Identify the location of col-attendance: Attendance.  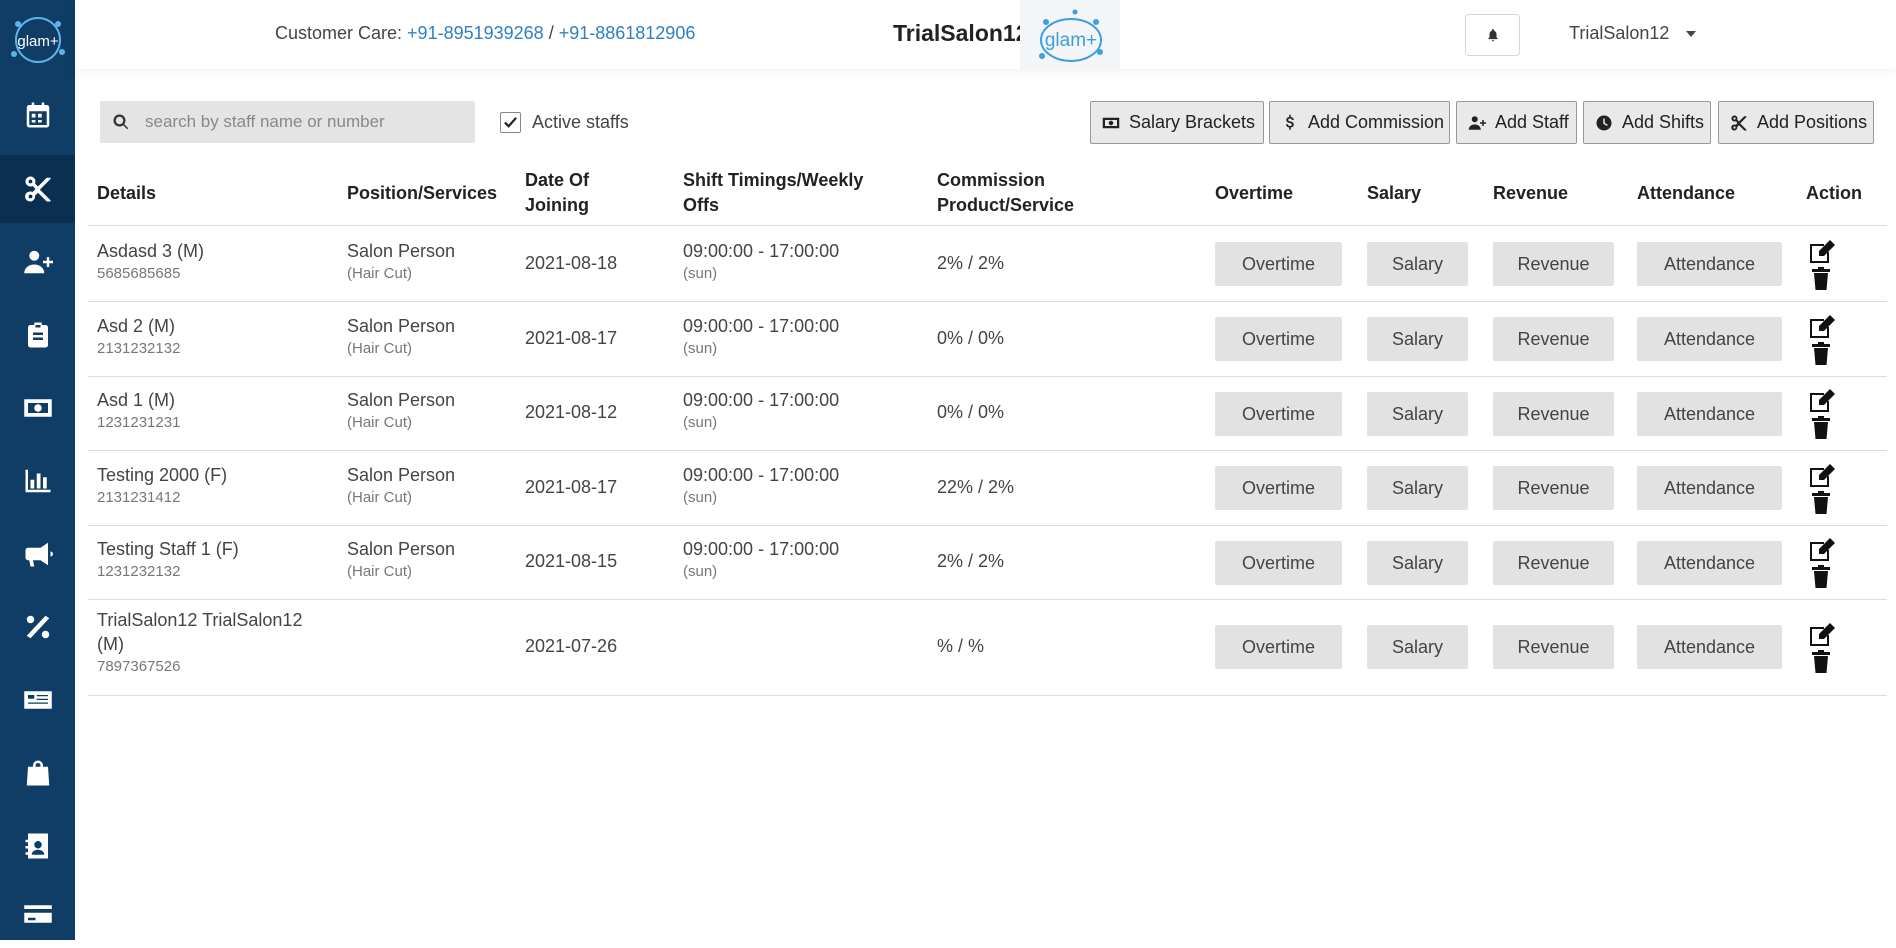
(1686, 192).